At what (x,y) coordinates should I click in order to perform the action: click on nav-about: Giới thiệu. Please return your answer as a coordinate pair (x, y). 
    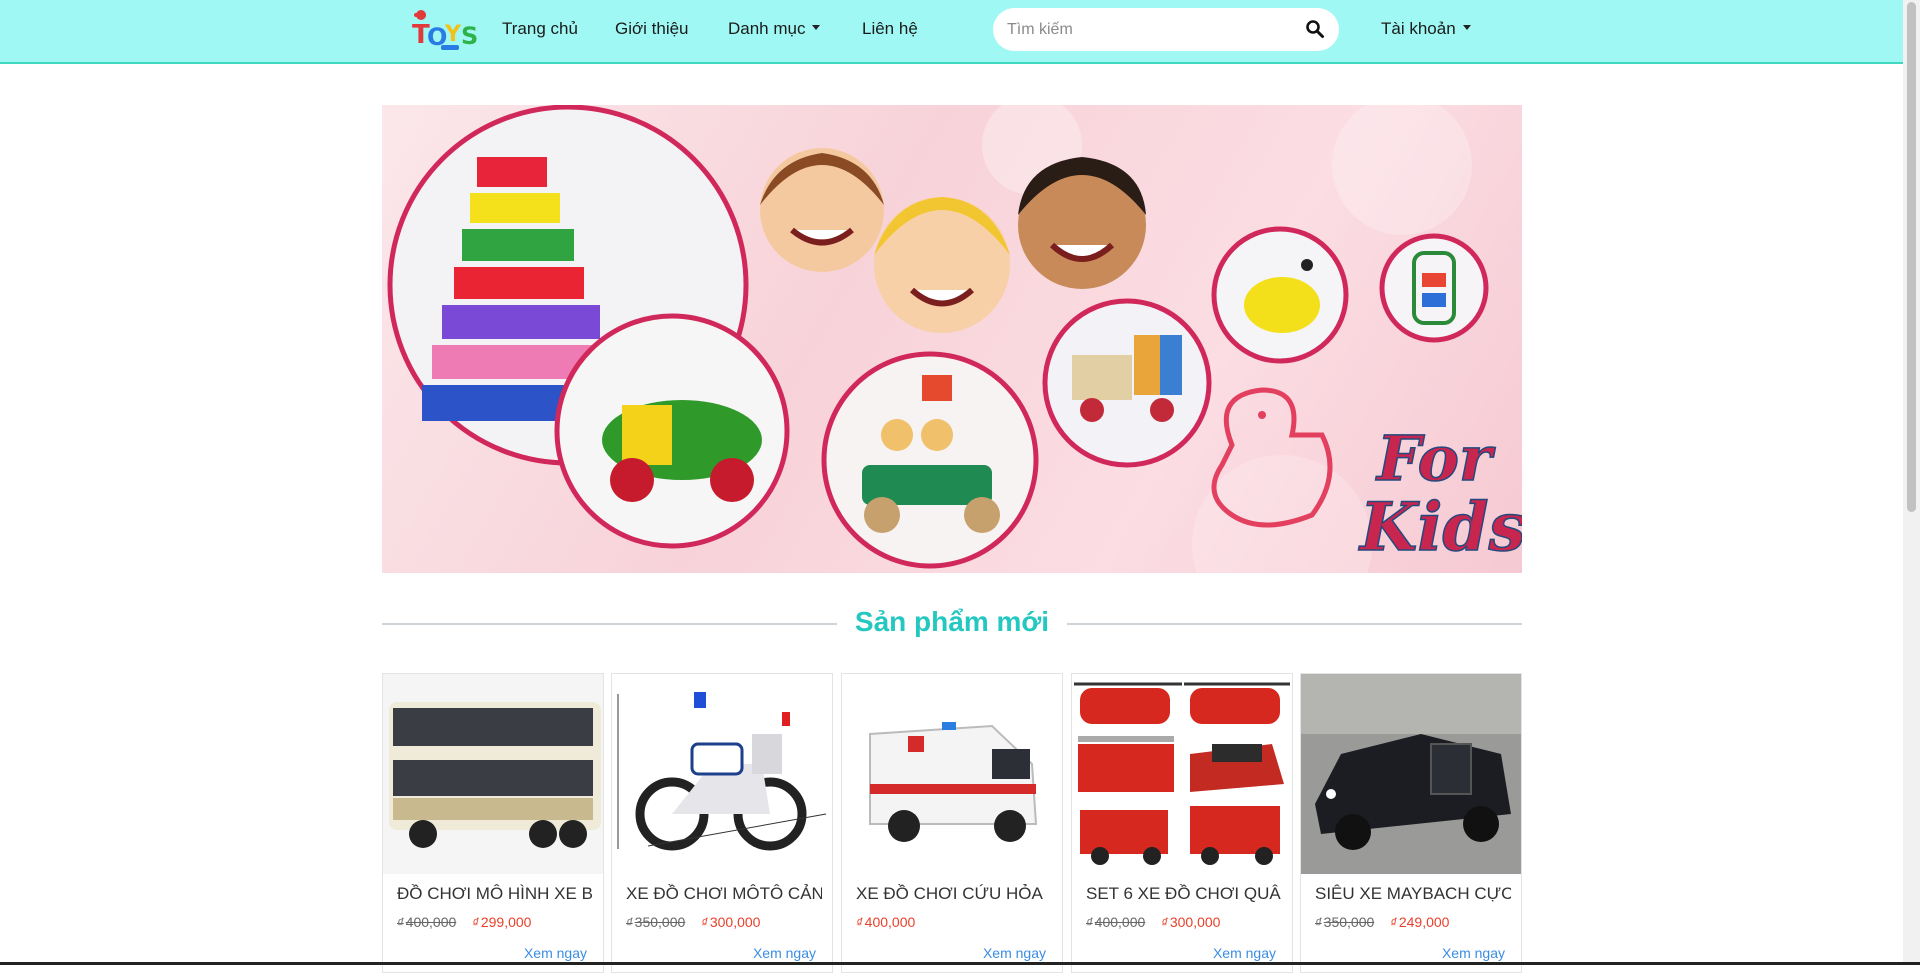
    Looking at the image, I should click on (652, 29).